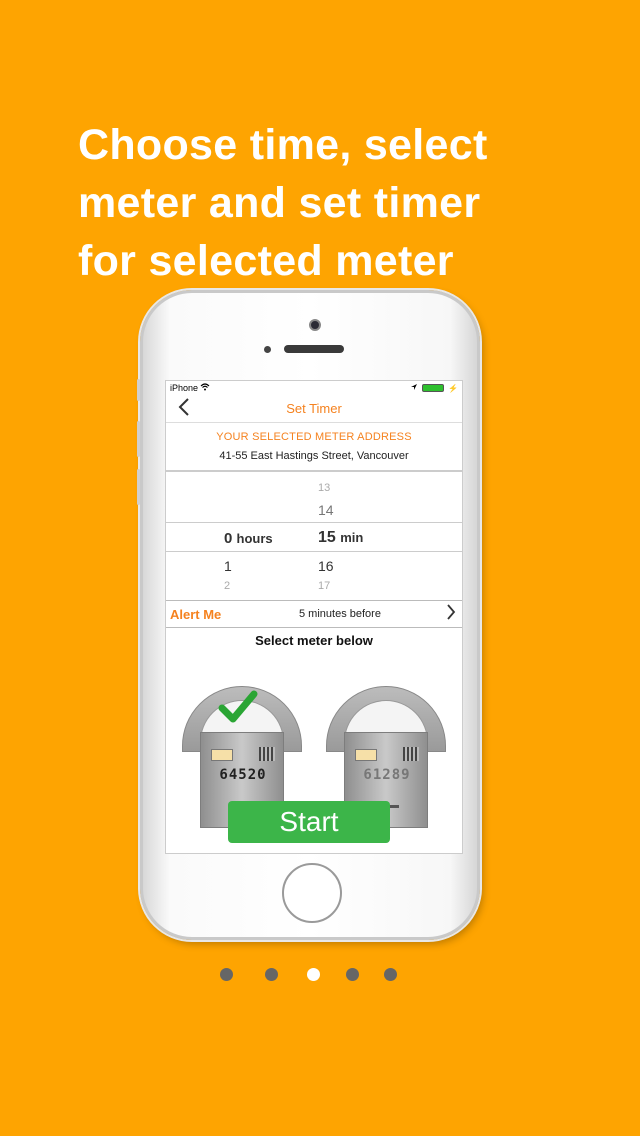 The width and height of the screenshot is (640, 1136). I want to click on checkmark-icon, so click(238, 707).